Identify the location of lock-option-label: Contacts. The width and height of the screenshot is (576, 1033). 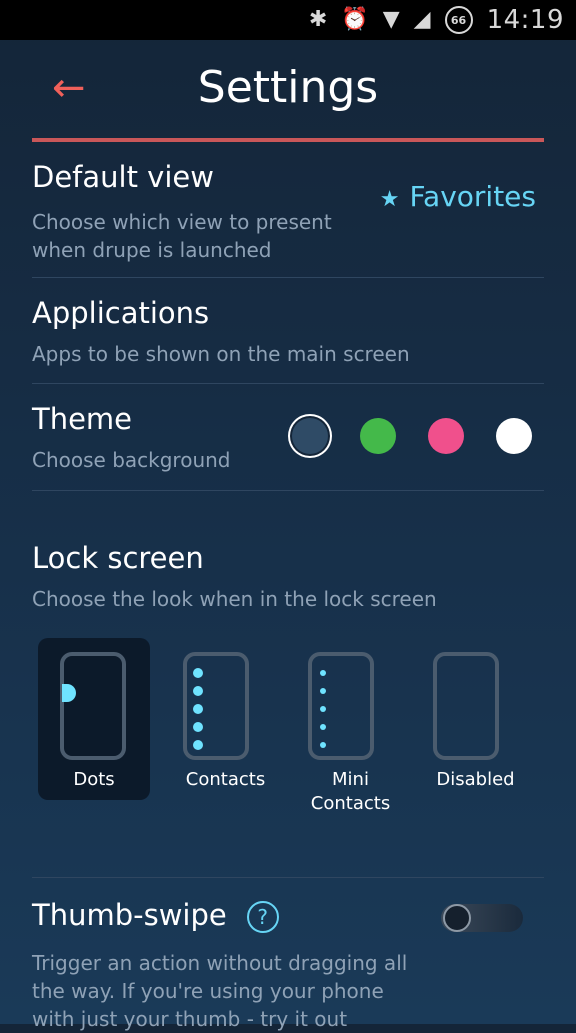
(225, 779).